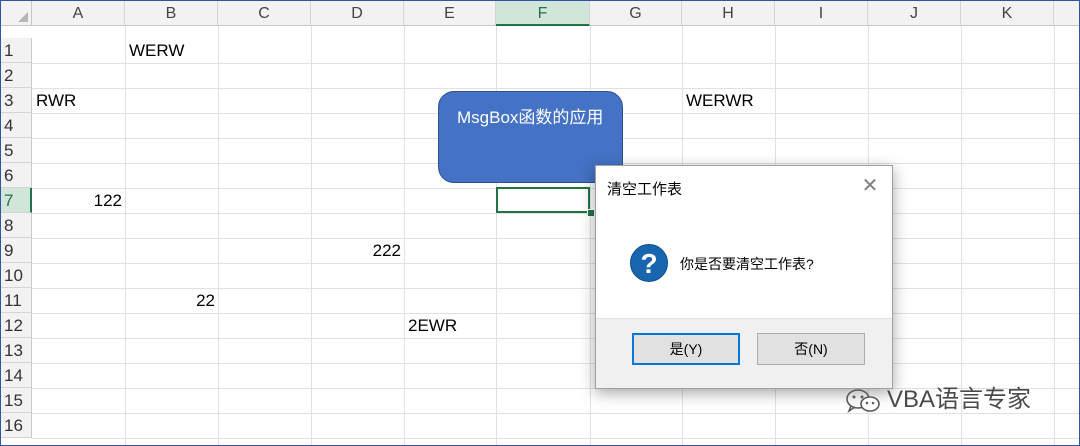 This screenshot has height=446, width=1080. Describe the element at coordinates (863, 400) in the screenshot. I see `wechat-icon` at that location.